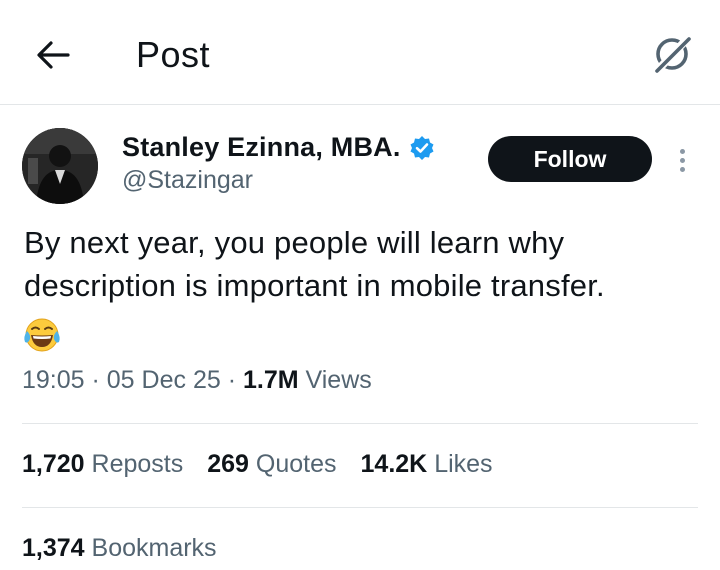 The height and width of the screenshot is (570, 720). I want to click on bookmarks-label: Bookmarks, so click(154, 548).